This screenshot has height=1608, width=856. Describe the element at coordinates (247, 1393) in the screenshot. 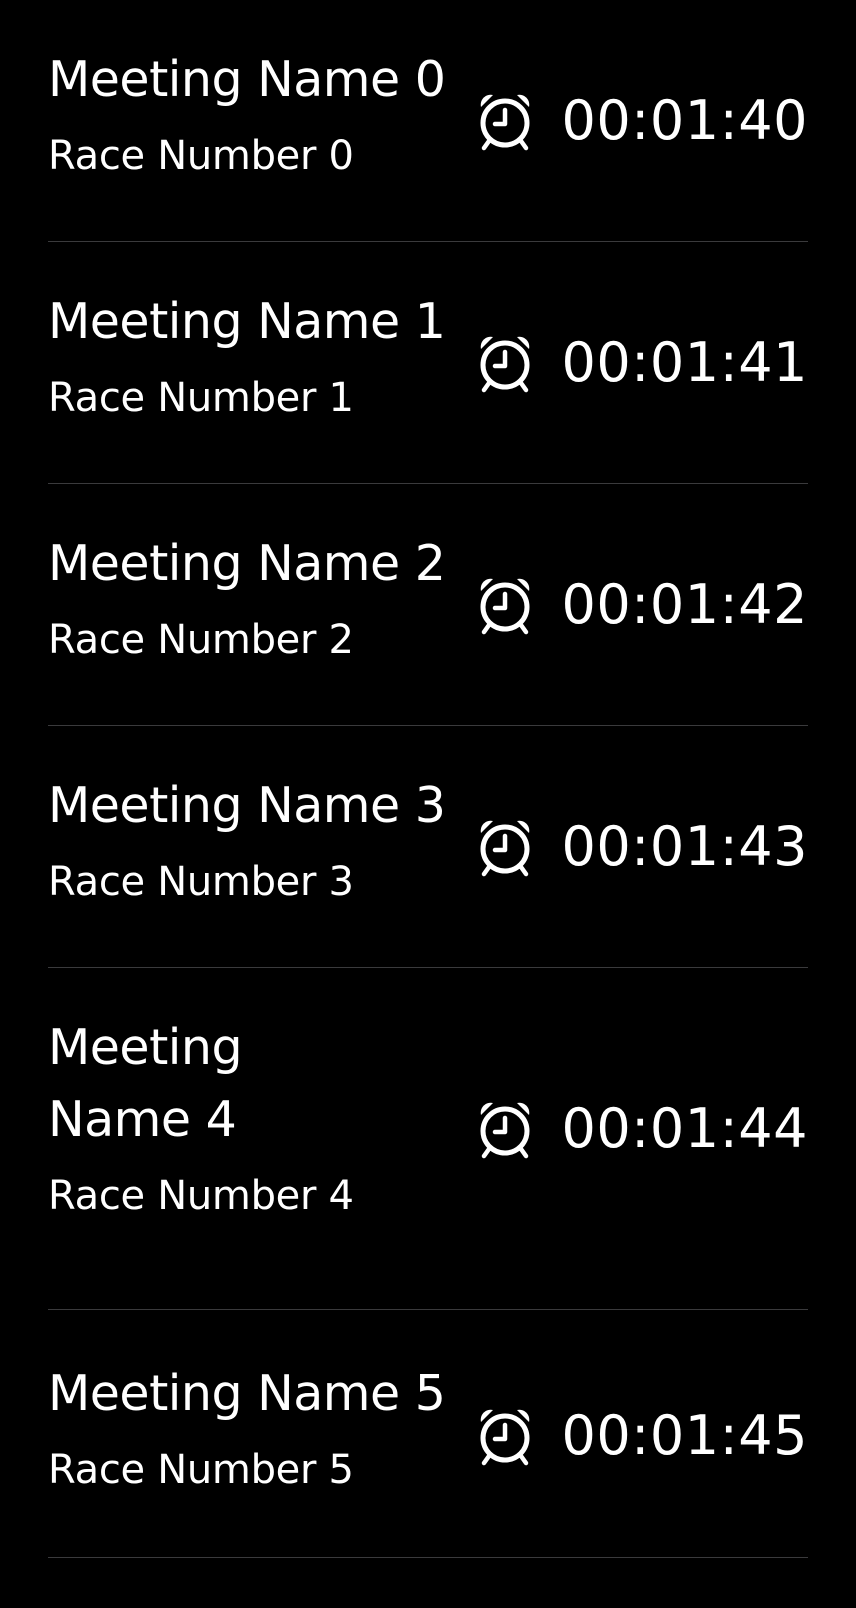

I see `meeting-name: Meeting Name 5` at that location.